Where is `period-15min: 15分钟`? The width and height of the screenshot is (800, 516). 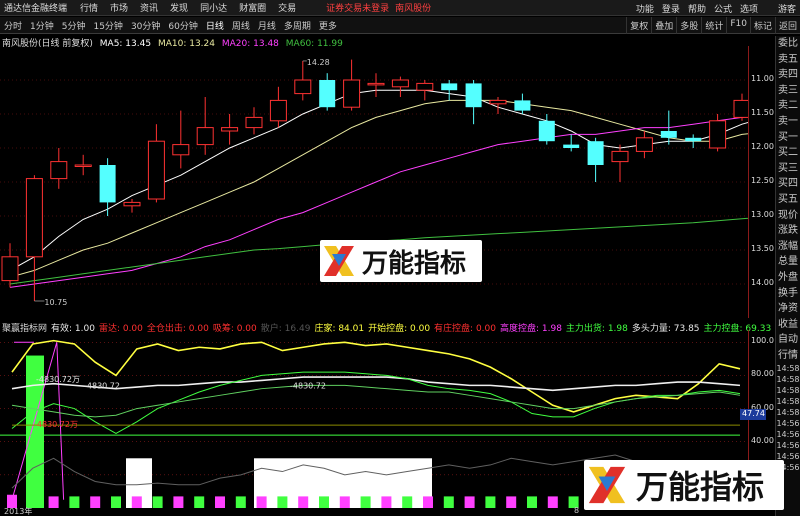 period-15min: 15分钟 is located at coordinates (107, 25).